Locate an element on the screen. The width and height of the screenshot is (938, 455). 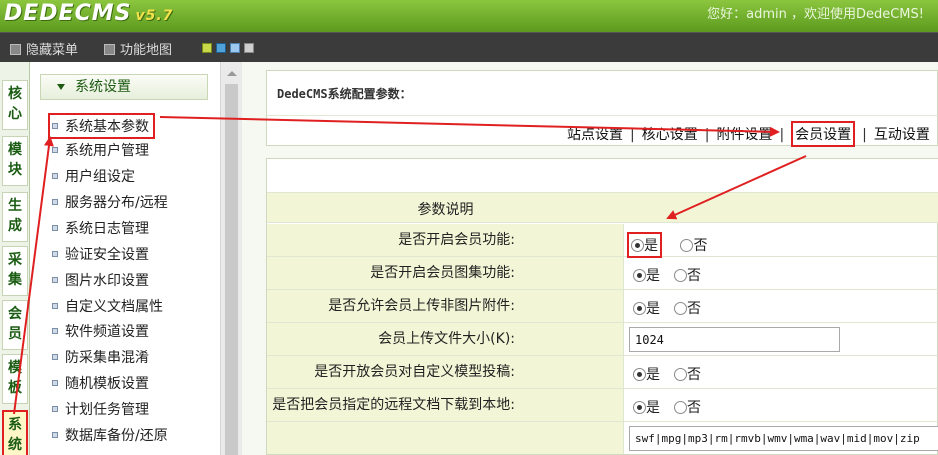
yes-option-highlight: 是 is located at coordinates (644, 245).